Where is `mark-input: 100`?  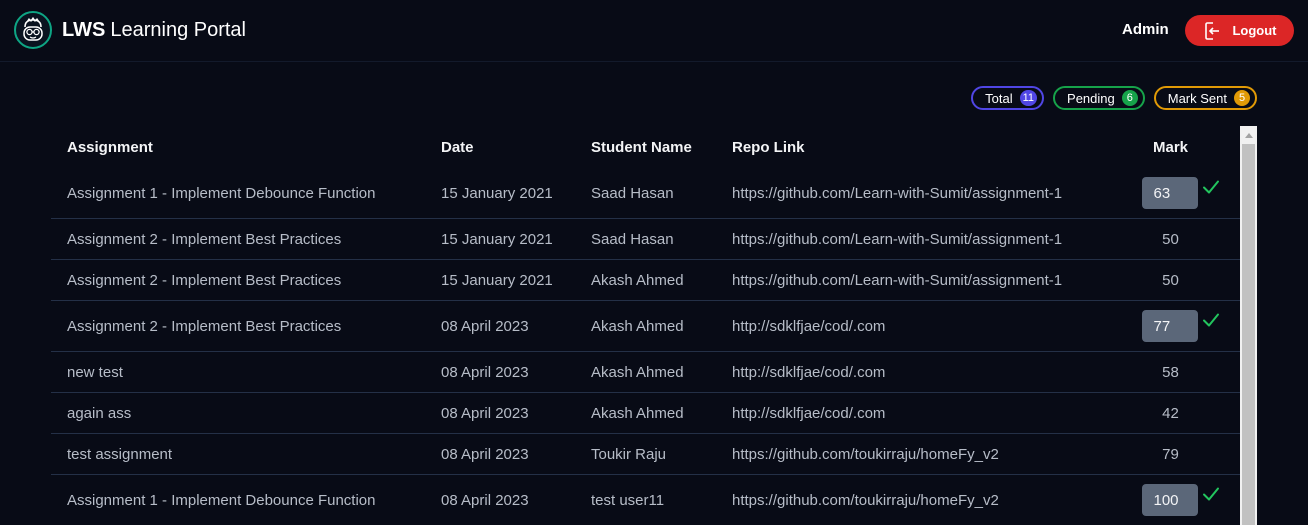
mark-input: 100 is located at coordinates (1169, 500).